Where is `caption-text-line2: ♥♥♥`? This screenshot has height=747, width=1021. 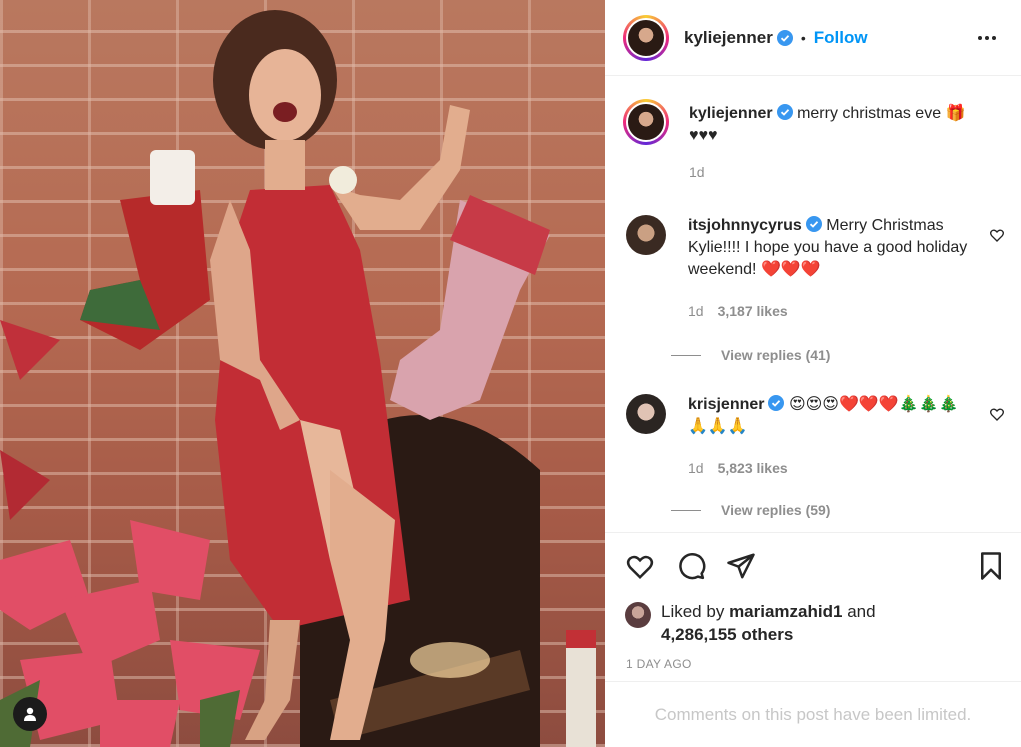
caption-text-line2: ♥♥♥ is located at coordinates (703, 135).